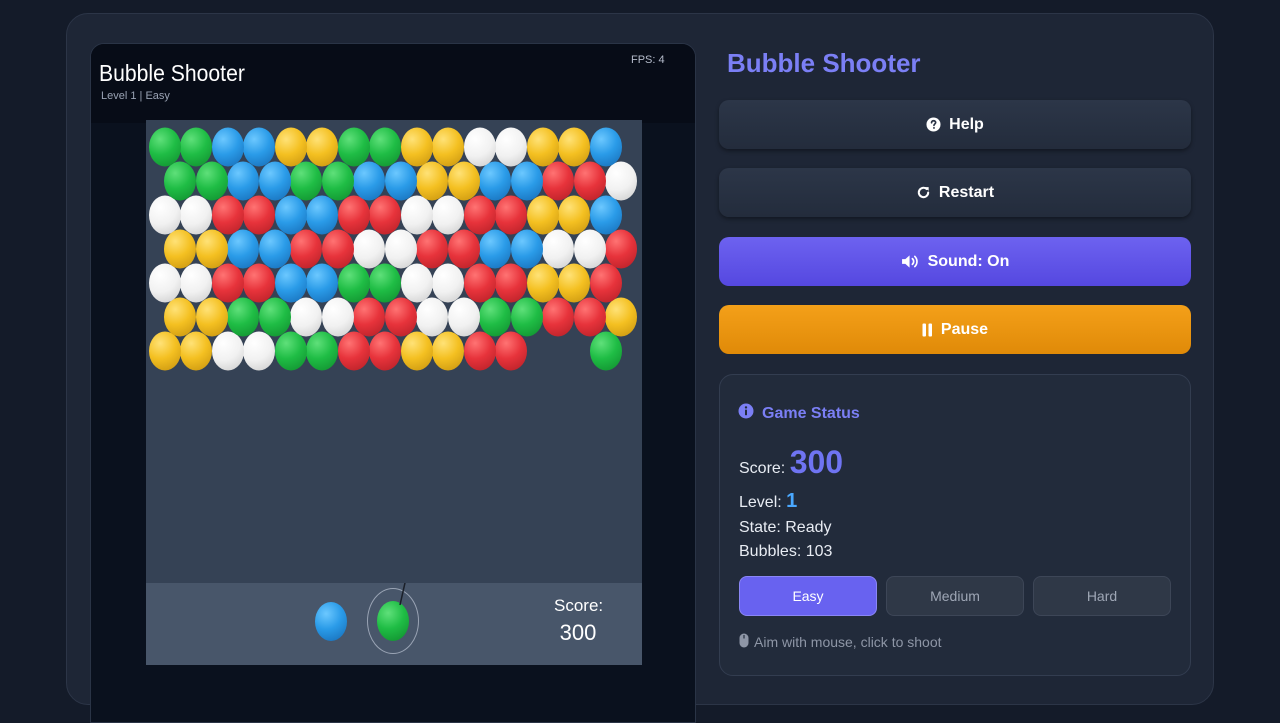 This screenshot has width=1280, height=723. I want to click on fps-counter: FPS: 4, so click(648, 60).